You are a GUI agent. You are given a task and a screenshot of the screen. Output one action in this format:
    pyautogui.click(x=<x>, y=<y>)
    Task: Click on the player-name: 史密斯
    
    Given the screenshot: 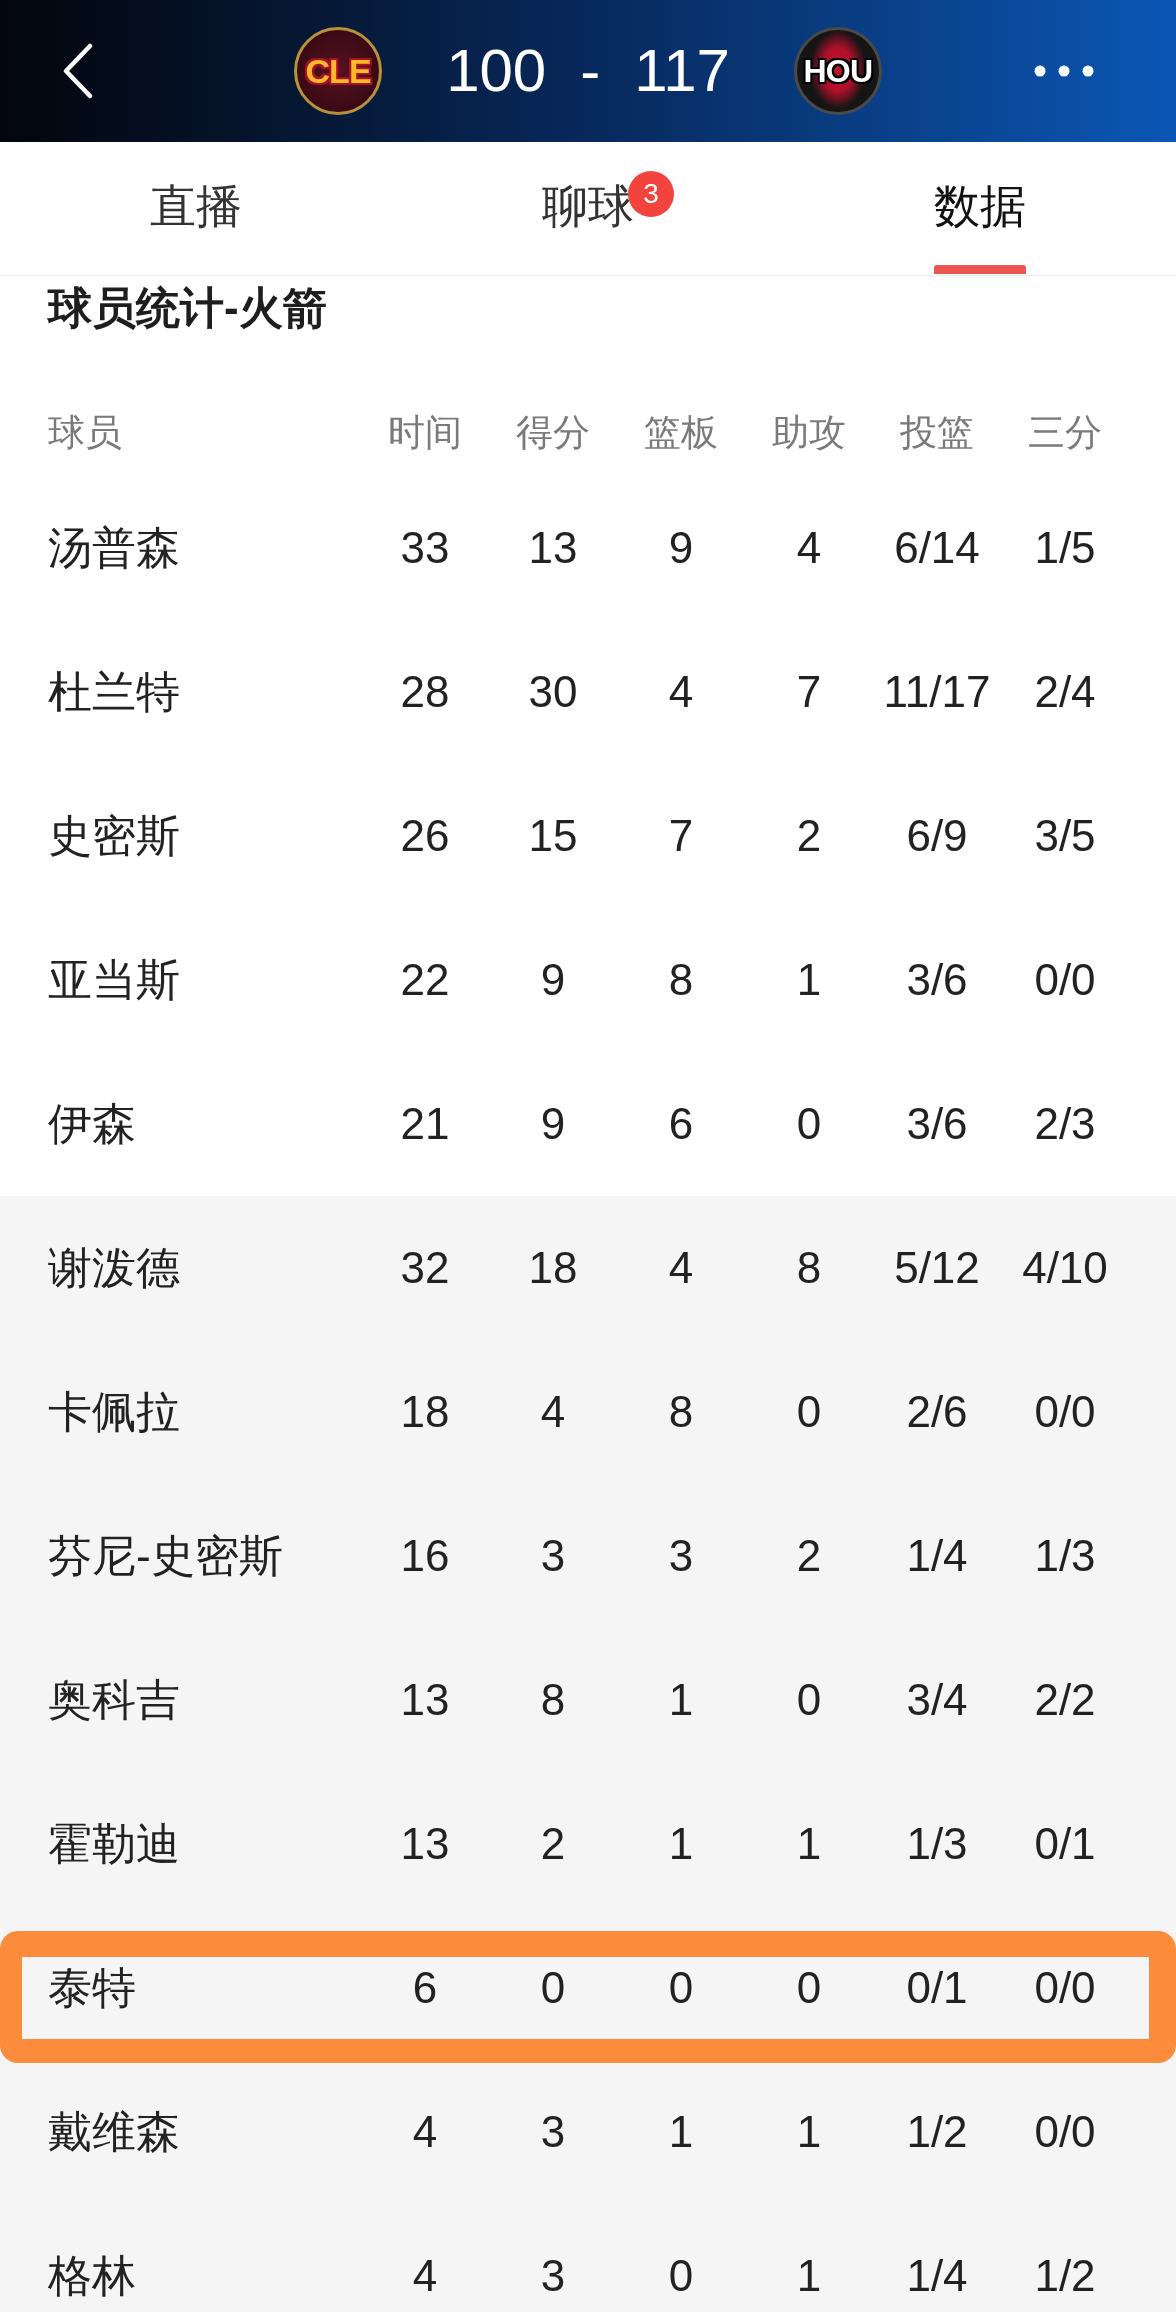 What is the action you would take?
    pyautogui.click(x=114, y=835)
    